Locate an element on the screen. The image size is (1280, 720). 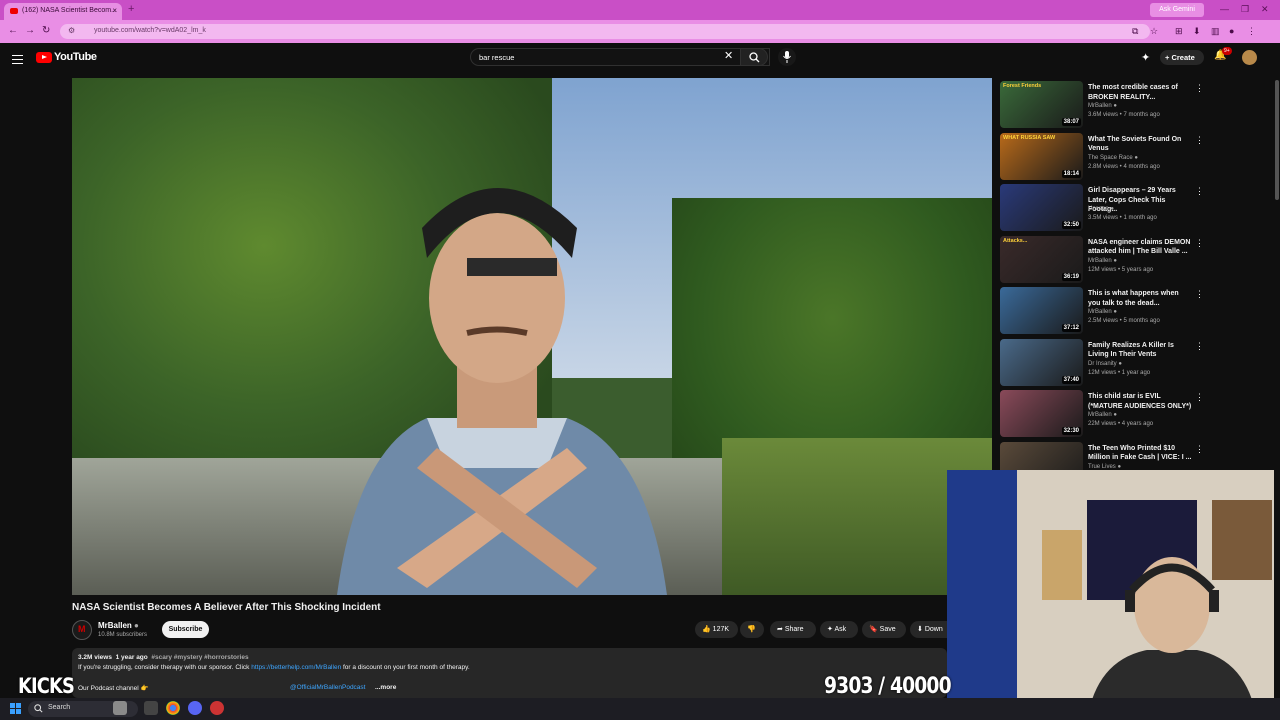
recommended-channel: Unseen ● is located at coordinates (1101, 209).